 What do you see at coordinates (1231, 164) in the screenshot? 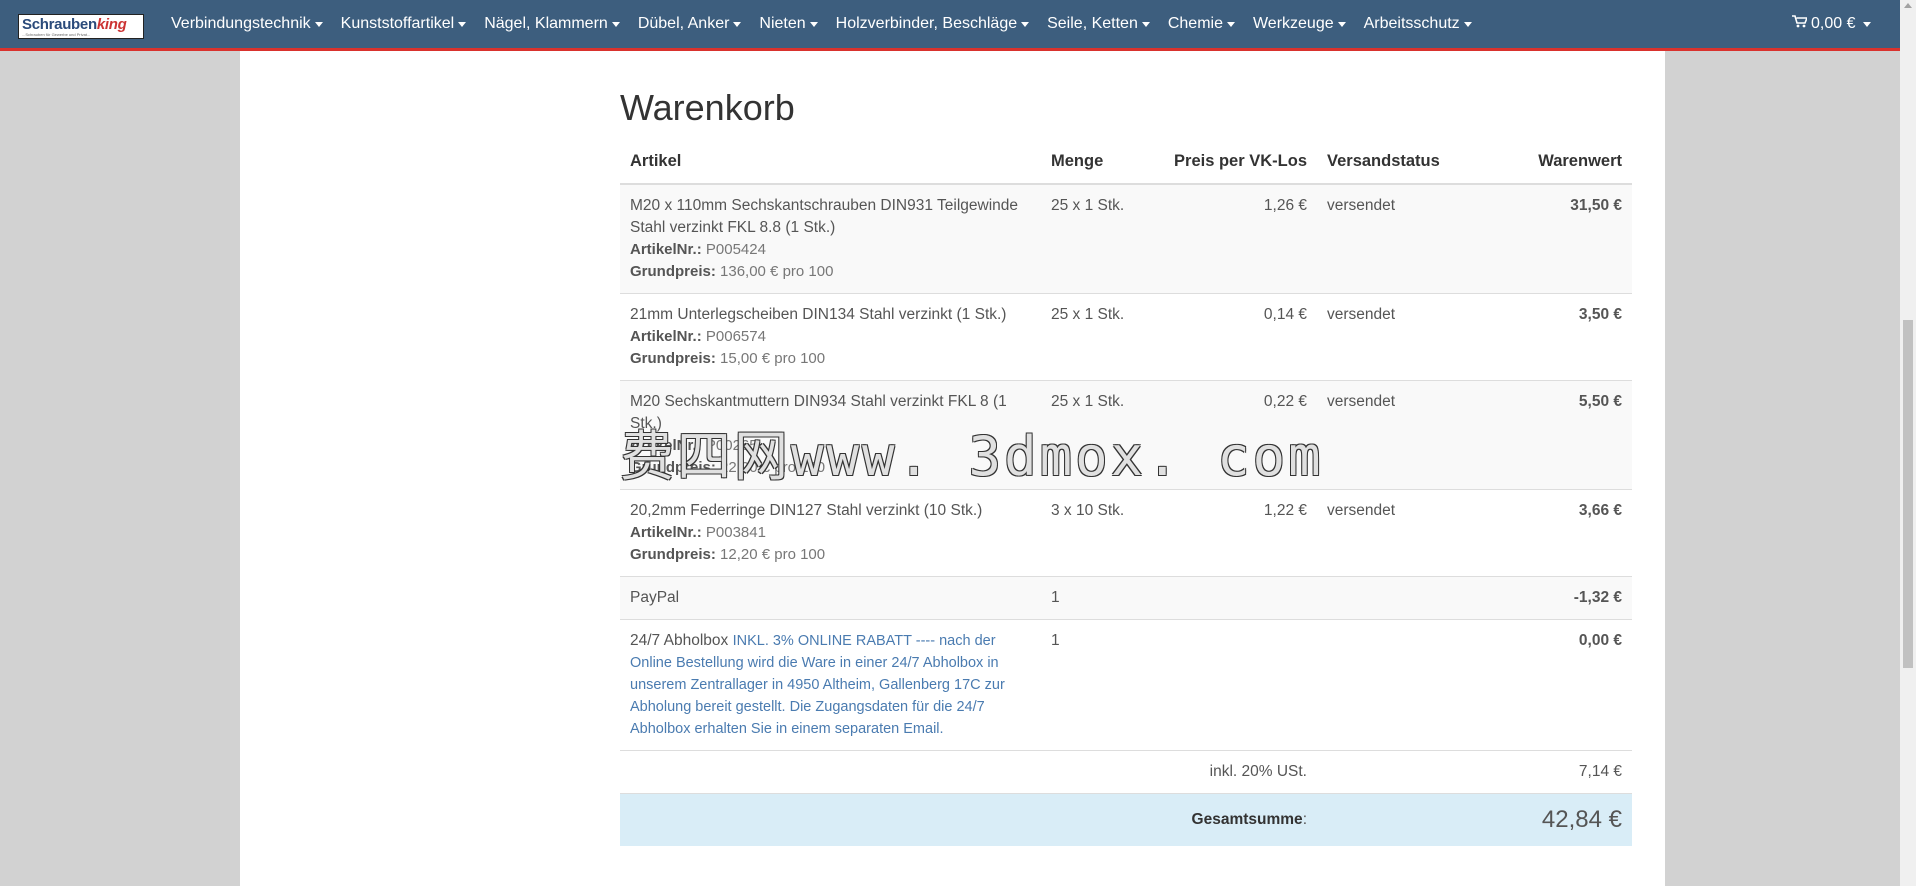
I see `col-header-preis: Preis per VK-Los` at bounding box center [1231, 164].